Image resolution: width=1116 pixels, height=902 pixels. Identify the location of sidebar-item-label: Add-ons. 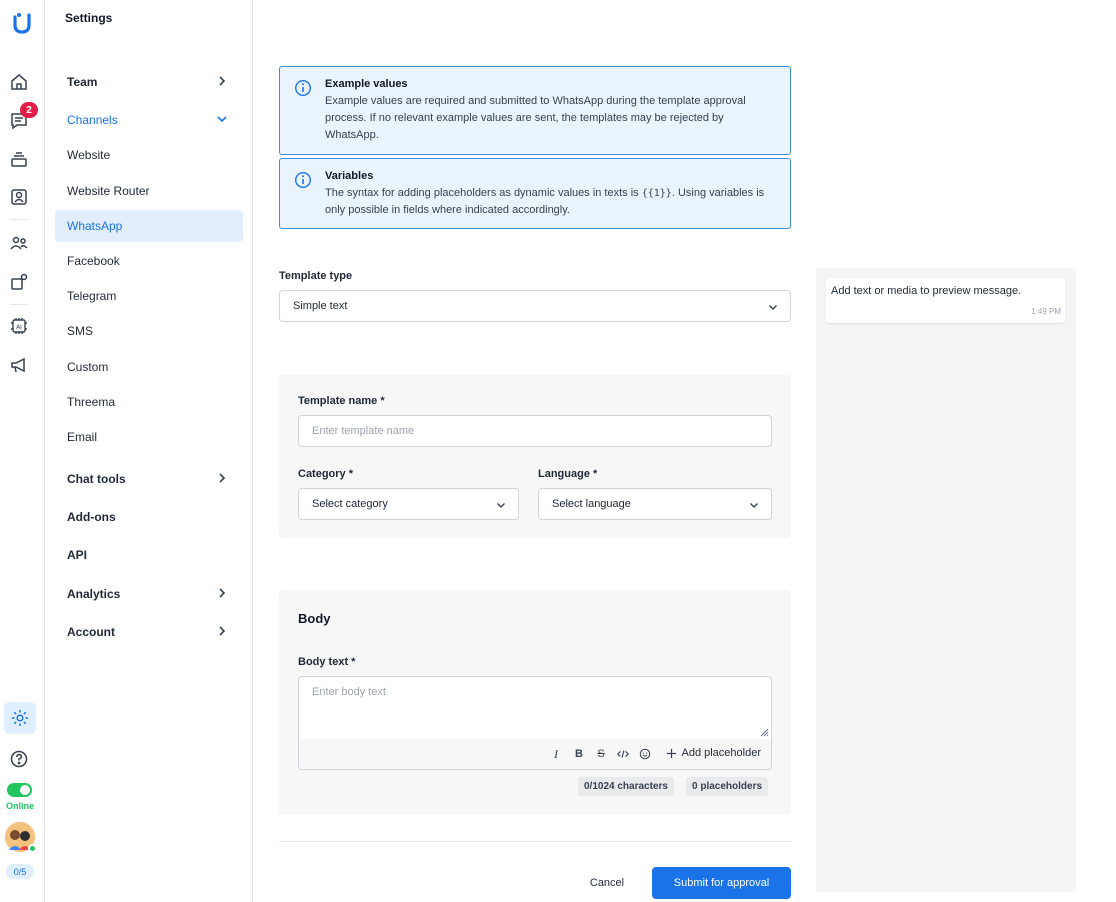
(91, 517).